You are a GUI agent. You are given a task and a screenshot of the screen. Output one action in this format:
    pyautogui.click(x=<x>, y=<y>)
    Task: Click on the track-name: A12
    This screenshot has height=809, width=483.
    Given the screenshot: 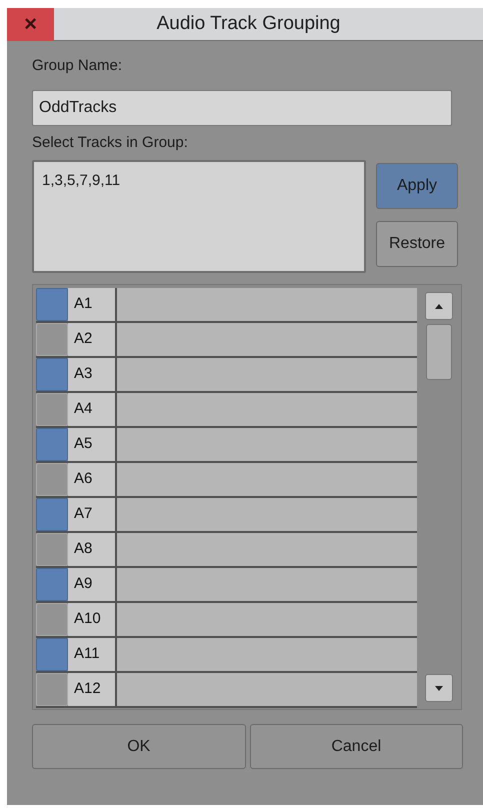 What is the action you would take?
    pyautogui.click(x=92, y=689)
    